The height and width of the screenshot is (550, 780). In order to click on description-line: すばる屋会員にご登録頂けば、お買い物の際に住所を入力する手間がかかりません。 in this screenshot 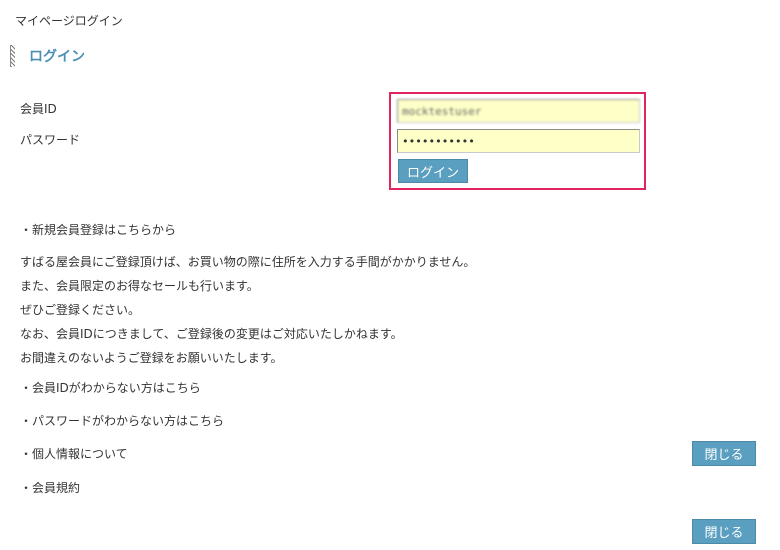, I will do `click(248, 262)`.